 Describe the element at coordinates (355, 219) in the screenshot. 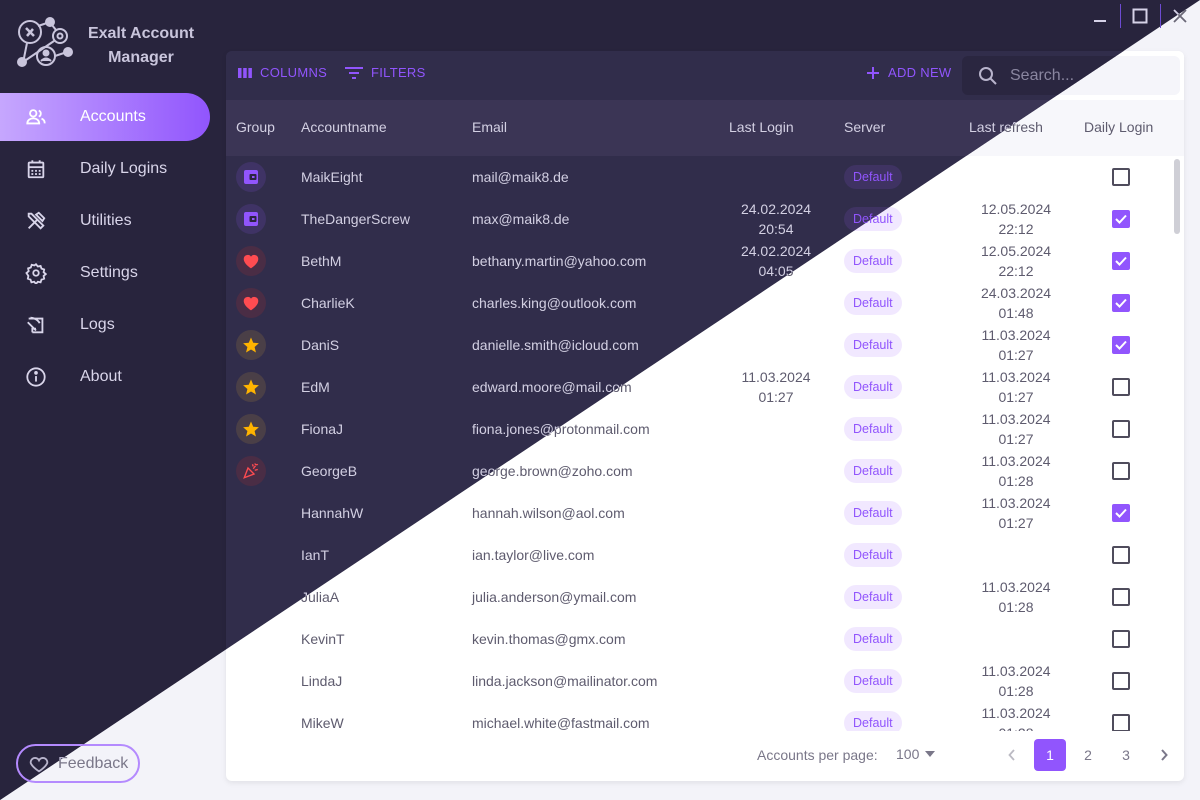

I see `accountname-cell: TheDangerScrew` at that location.